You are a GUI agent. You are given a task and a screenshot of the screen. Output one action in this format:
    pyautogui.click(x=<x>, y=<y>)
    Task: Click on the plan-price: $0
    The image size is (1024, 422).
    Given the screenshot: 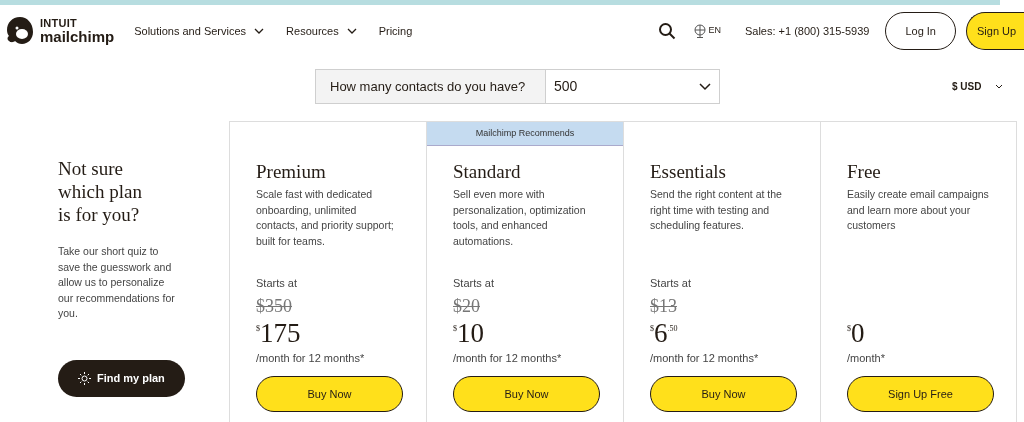 What is the action you would take?
    pyautogui.click(x=856, y=332)
    